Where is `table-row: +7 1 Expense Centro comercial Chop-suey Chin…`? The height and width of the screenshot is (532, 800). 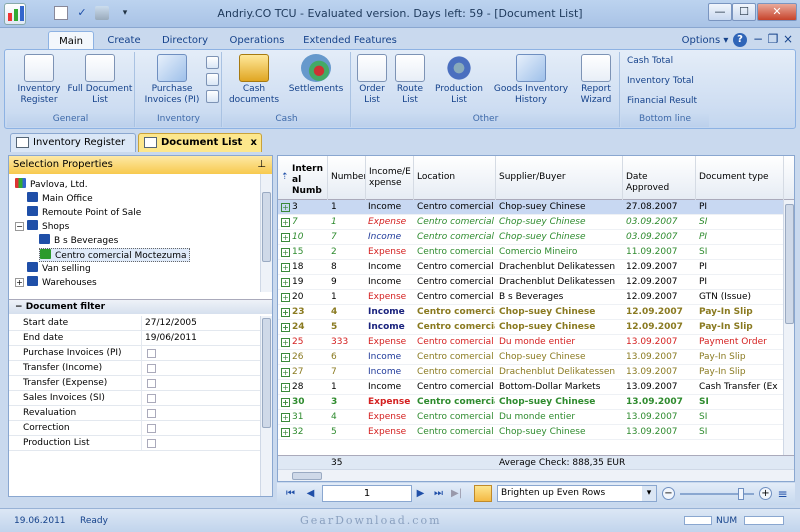
table-row: +7 1 Expense Centro comercial Chop-suey Chin… is located at coordinates (536, 222).